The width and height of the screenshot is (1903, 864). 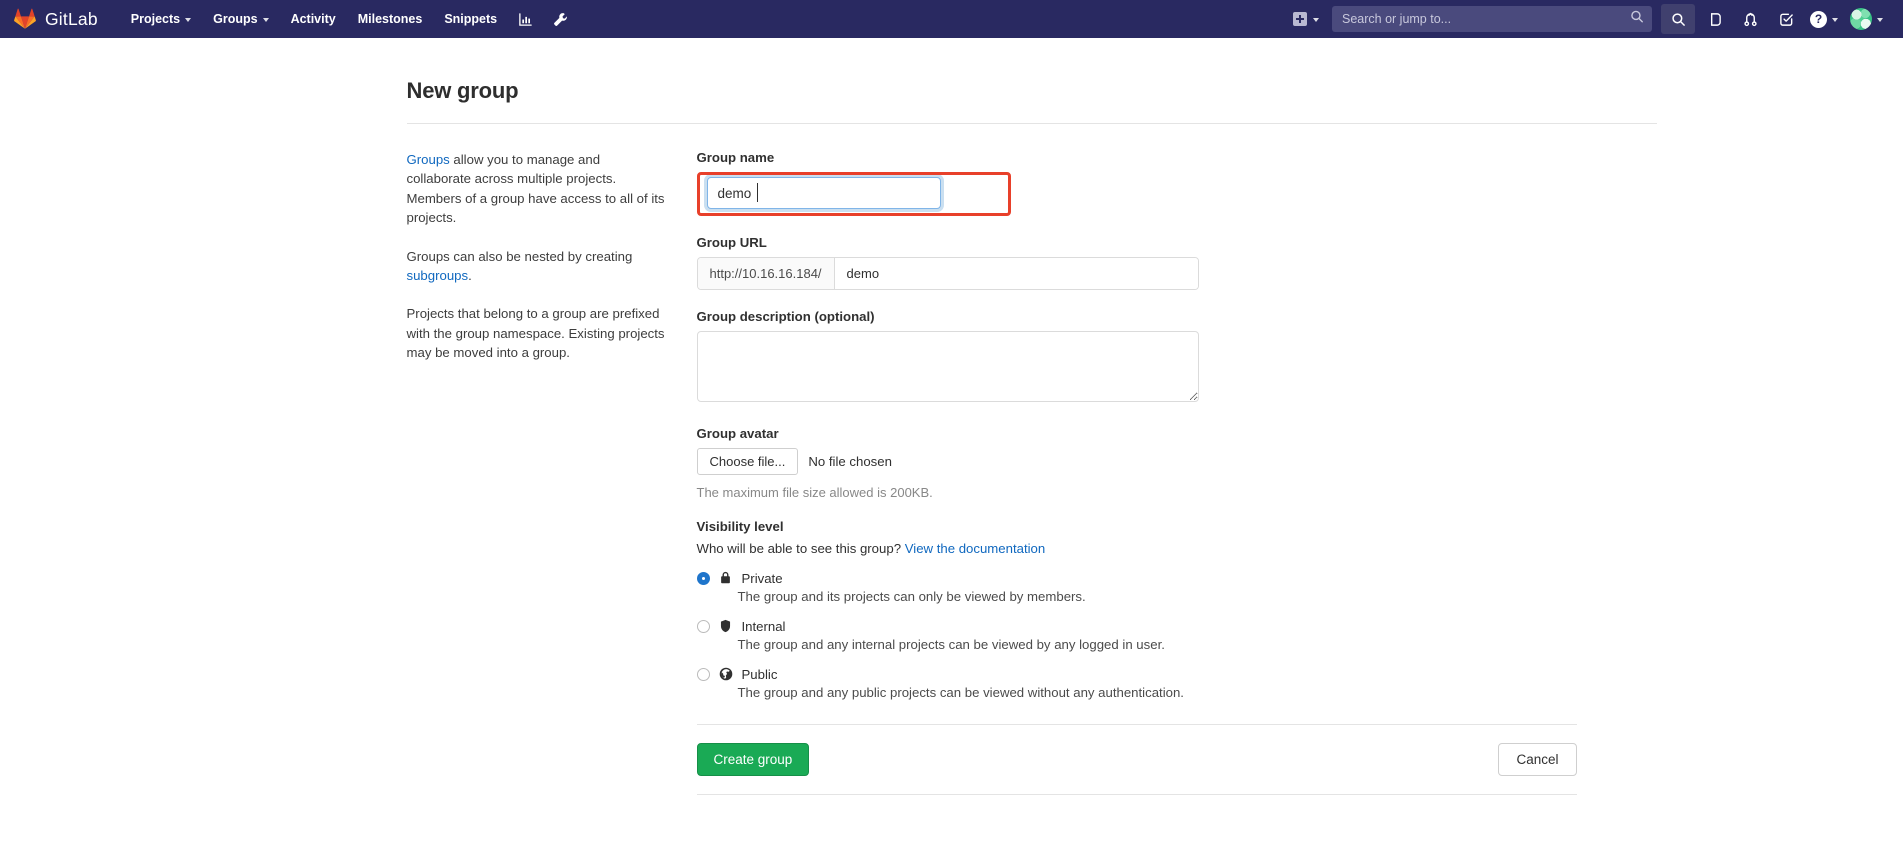 I want to click on group-url-field-group: Group URL http://10.16.16.184/, so click(x=1036, y=262).